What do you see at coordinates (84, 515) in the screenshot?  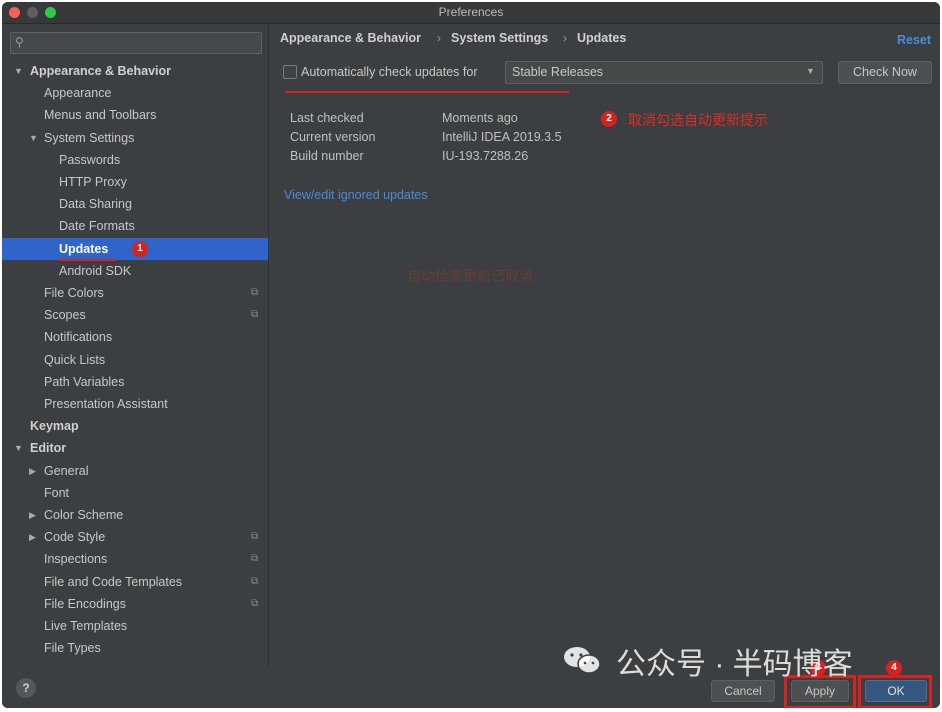 I see `sidebar-item-label: Color Scheme` at bounding box center [84, 515].